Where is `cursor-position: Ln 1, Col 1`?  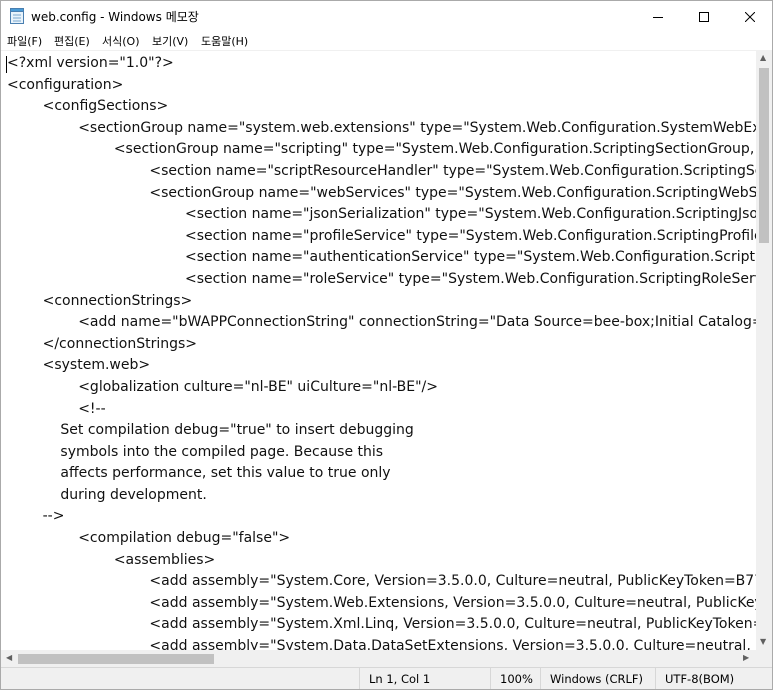
cursor-position: Ln 1, Col 1 is located at coordinates (424, 678).